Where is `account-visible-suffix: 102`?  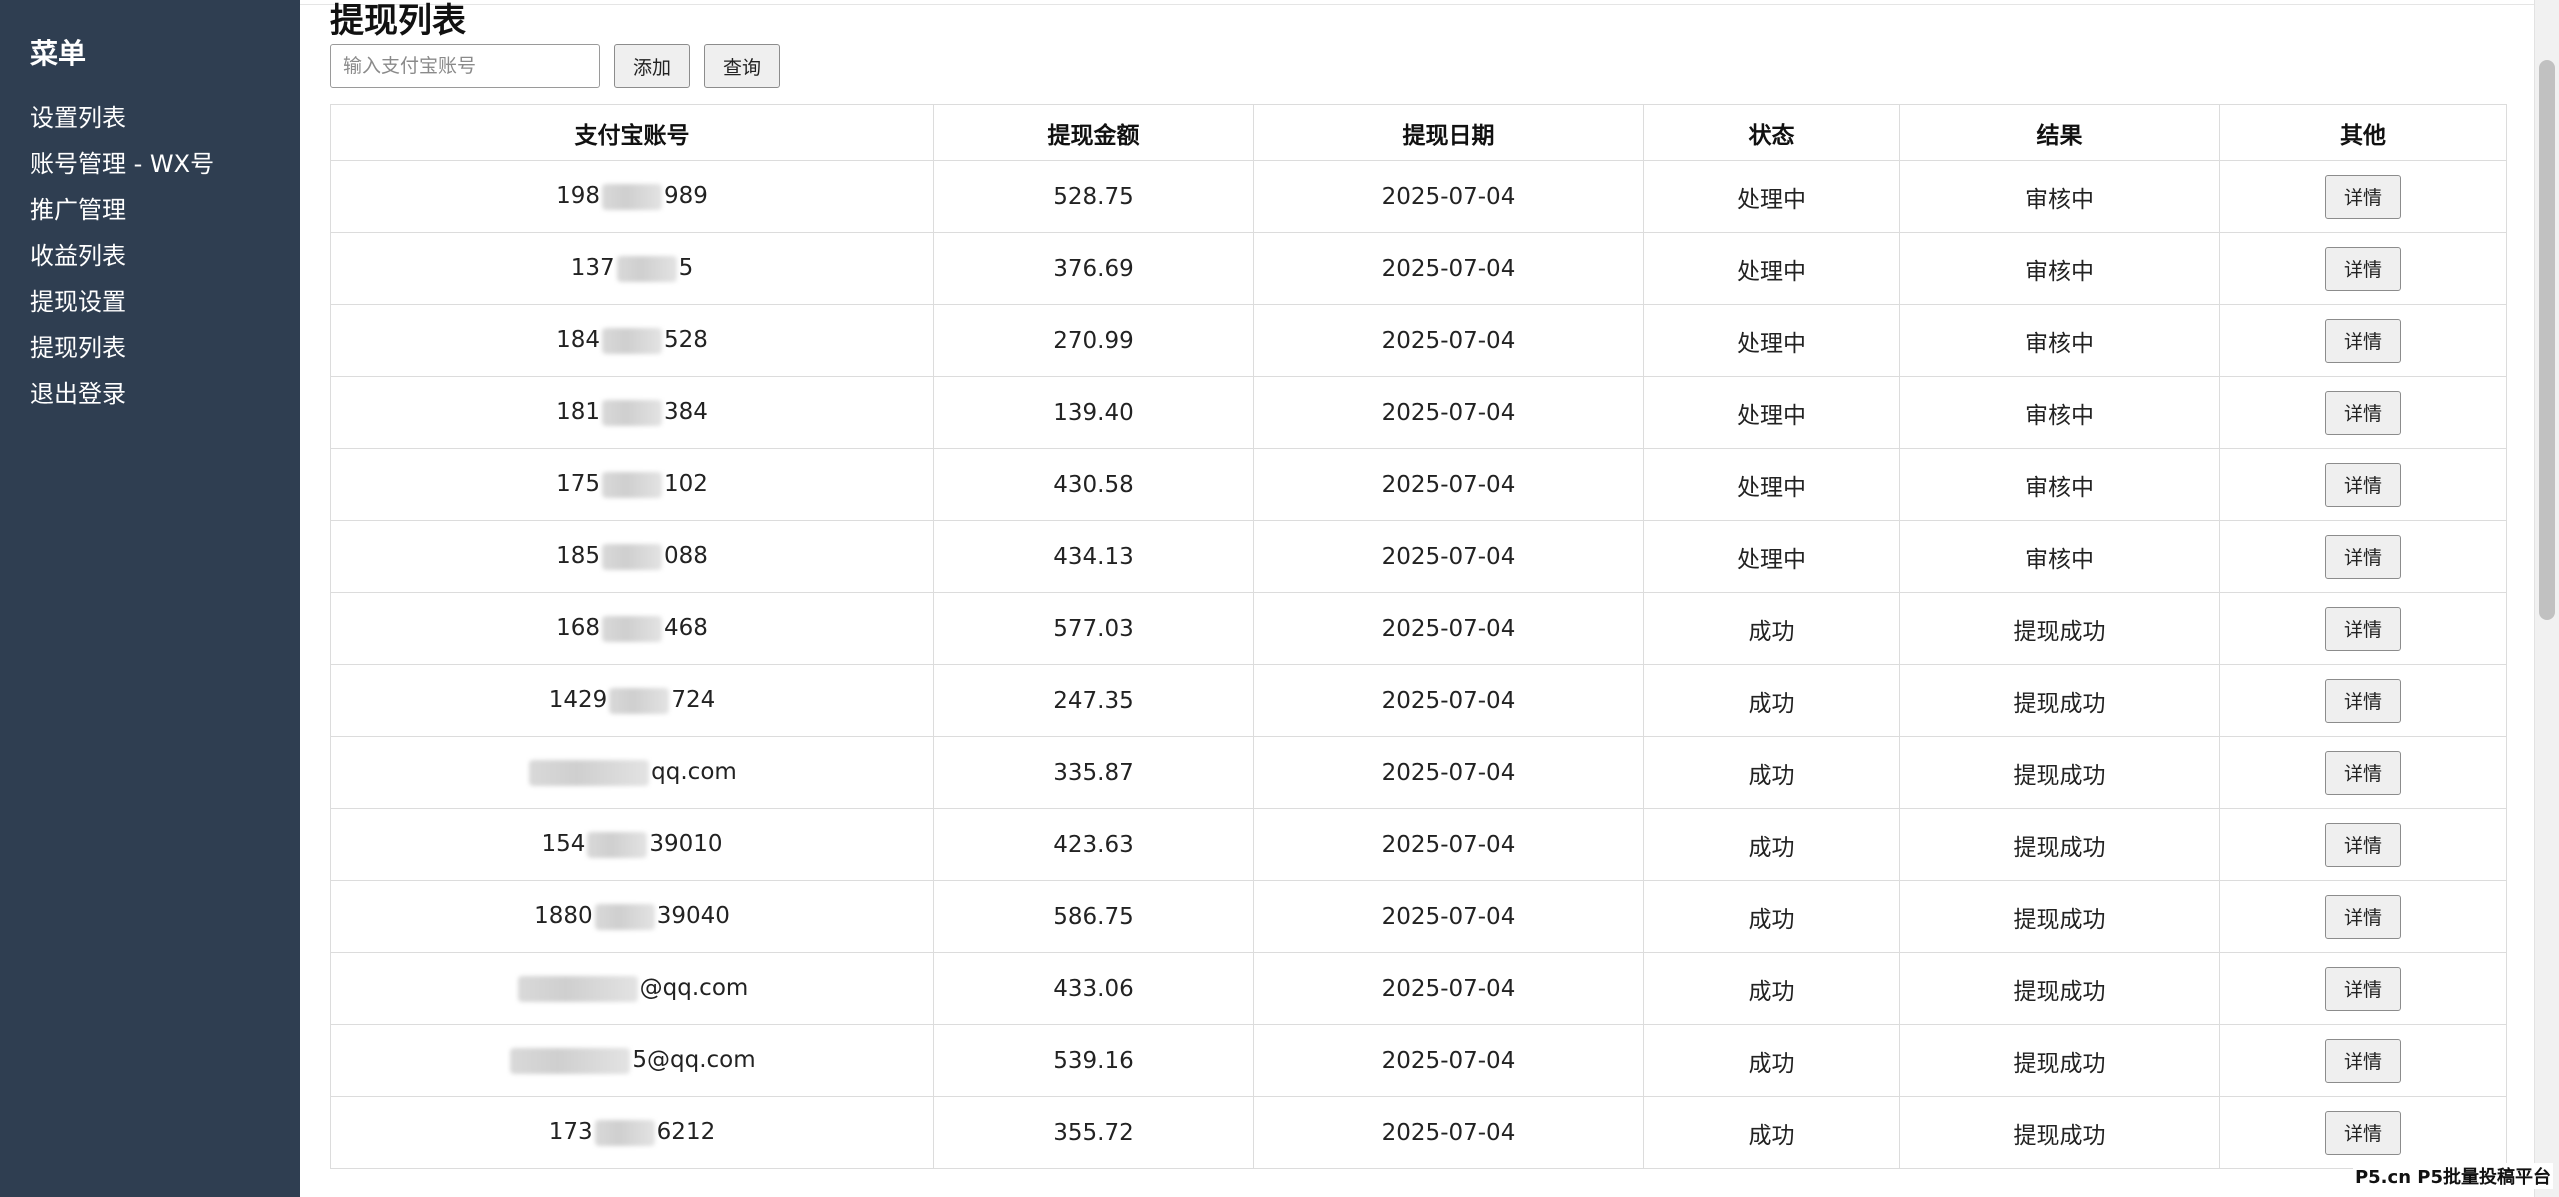 account-visible-suffix: 102 is located at coordinates (686, 484).